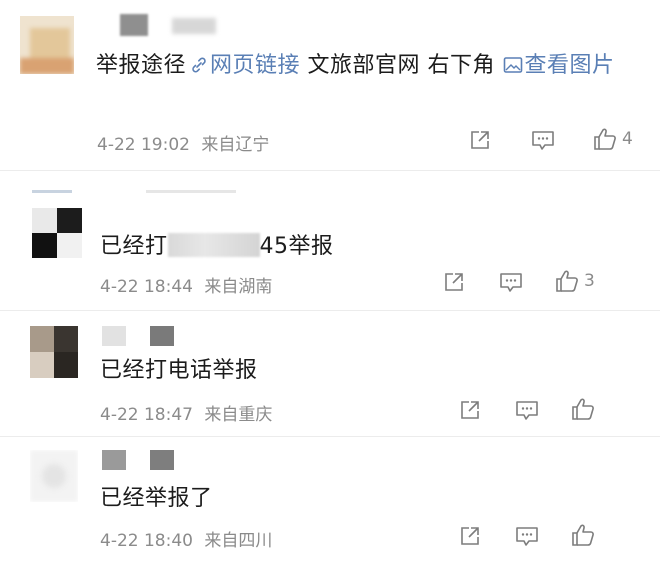  I want to click on comment-text-suffix: 45举报, so click(296, 246).